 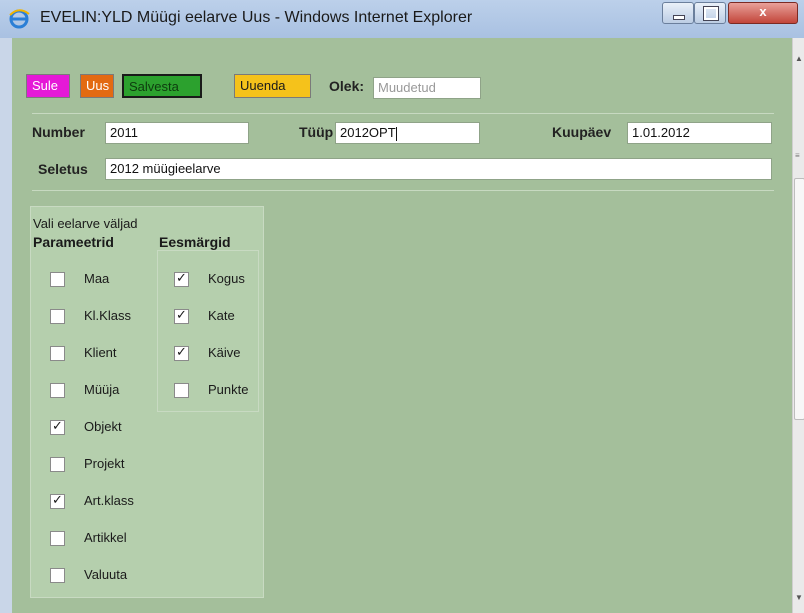 What do you see at coordinates (403, 190) in the screenshot?
I see `divider-bottom` at bounding box center [403, 190].